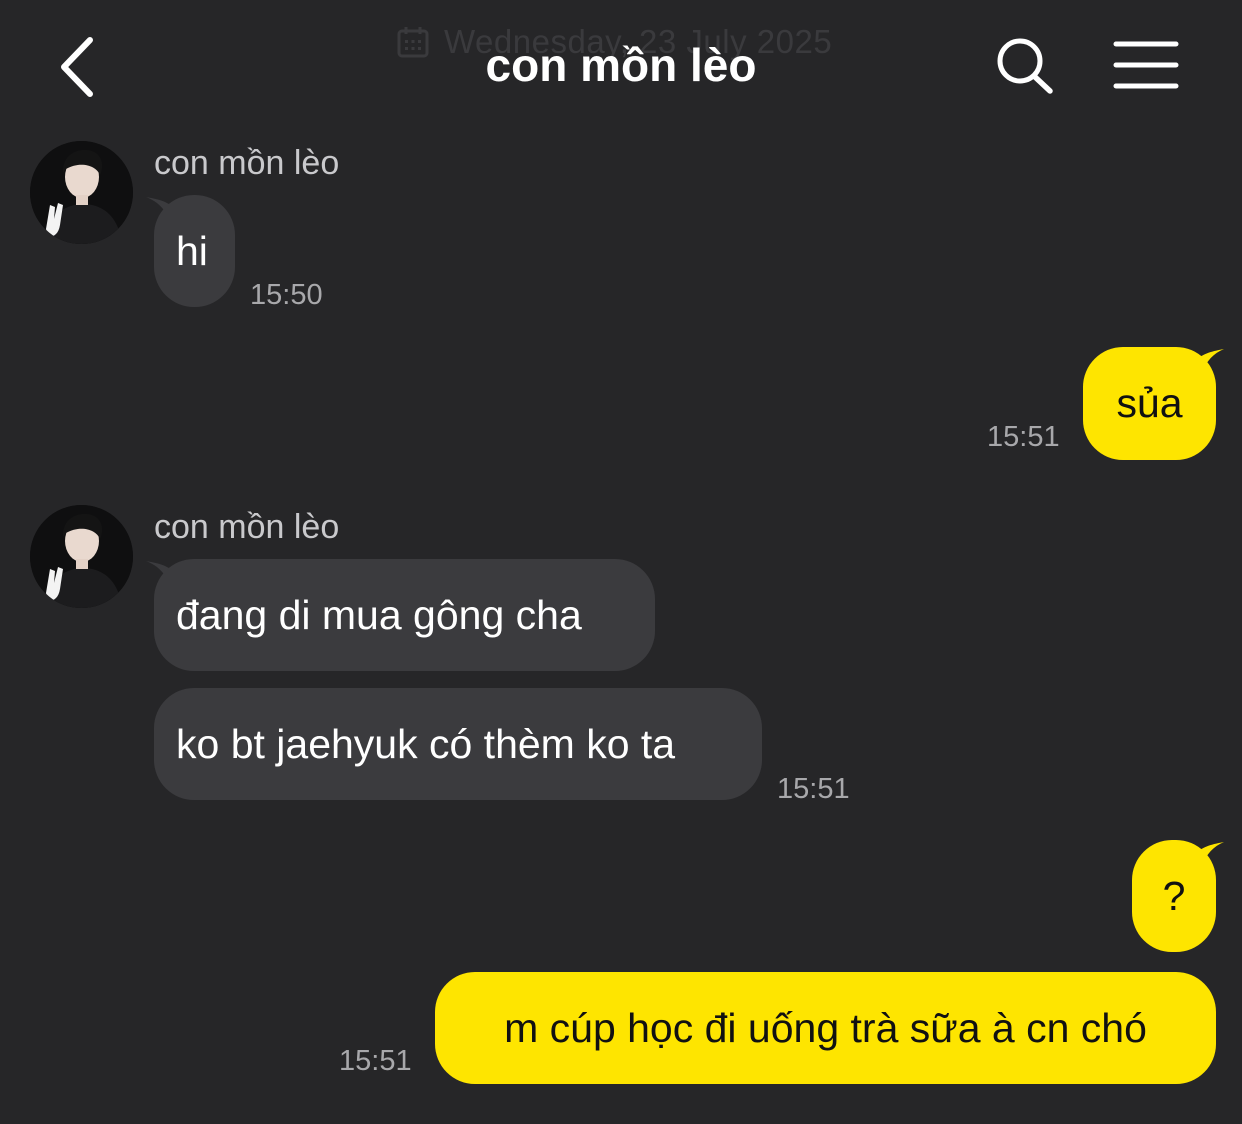  What do you see at coordinates (1149, 403) in the screenshot?
I see `message-text: sủa` at bounding box center [1149, 403].